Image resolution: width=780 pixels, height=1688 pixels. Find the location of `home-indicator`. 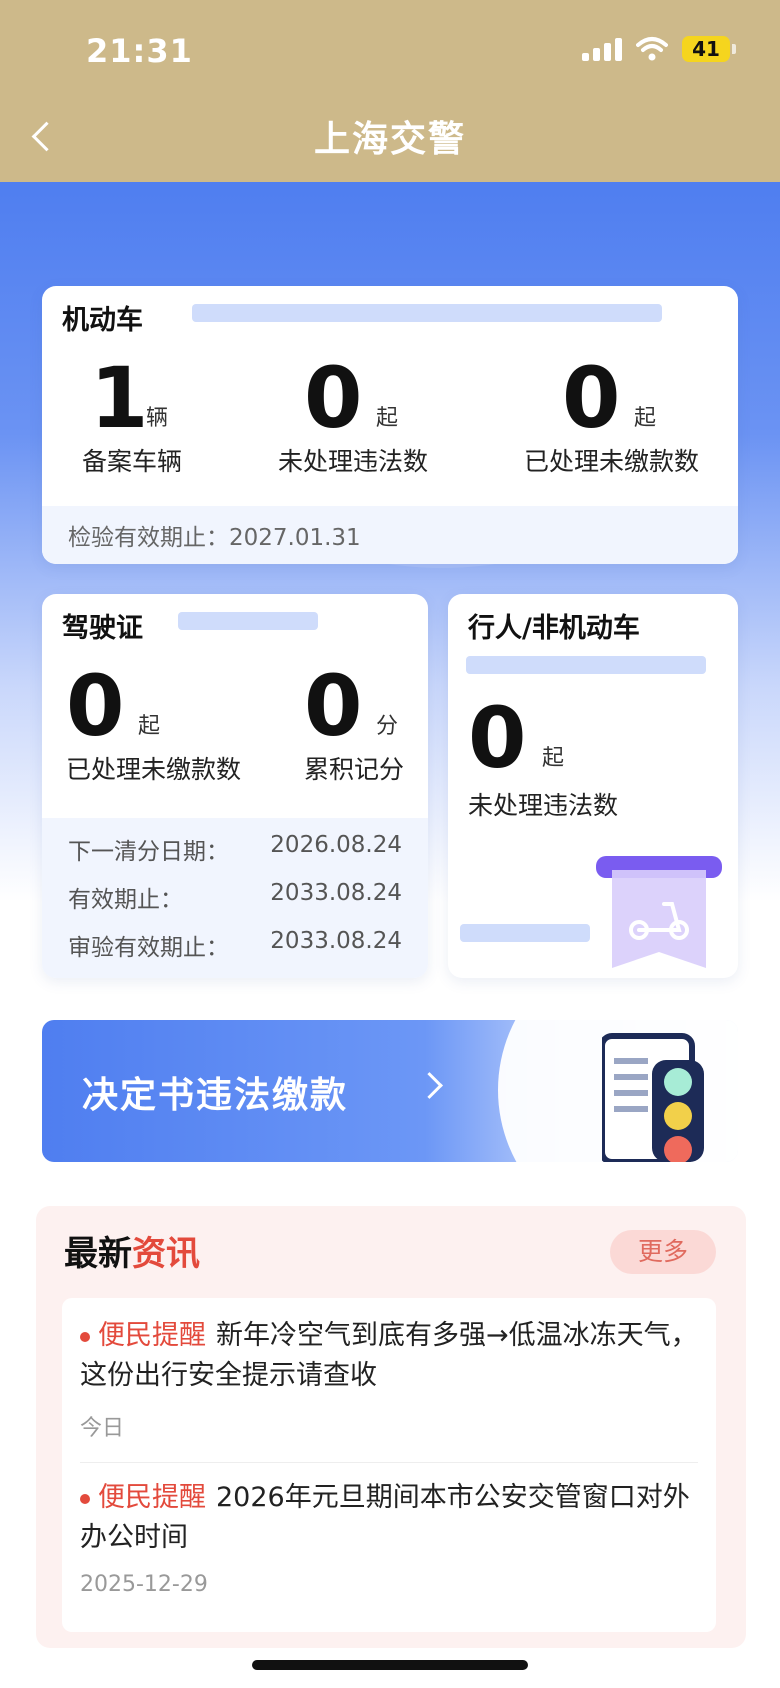

home-indicator is located at coordinates (390, 1665).